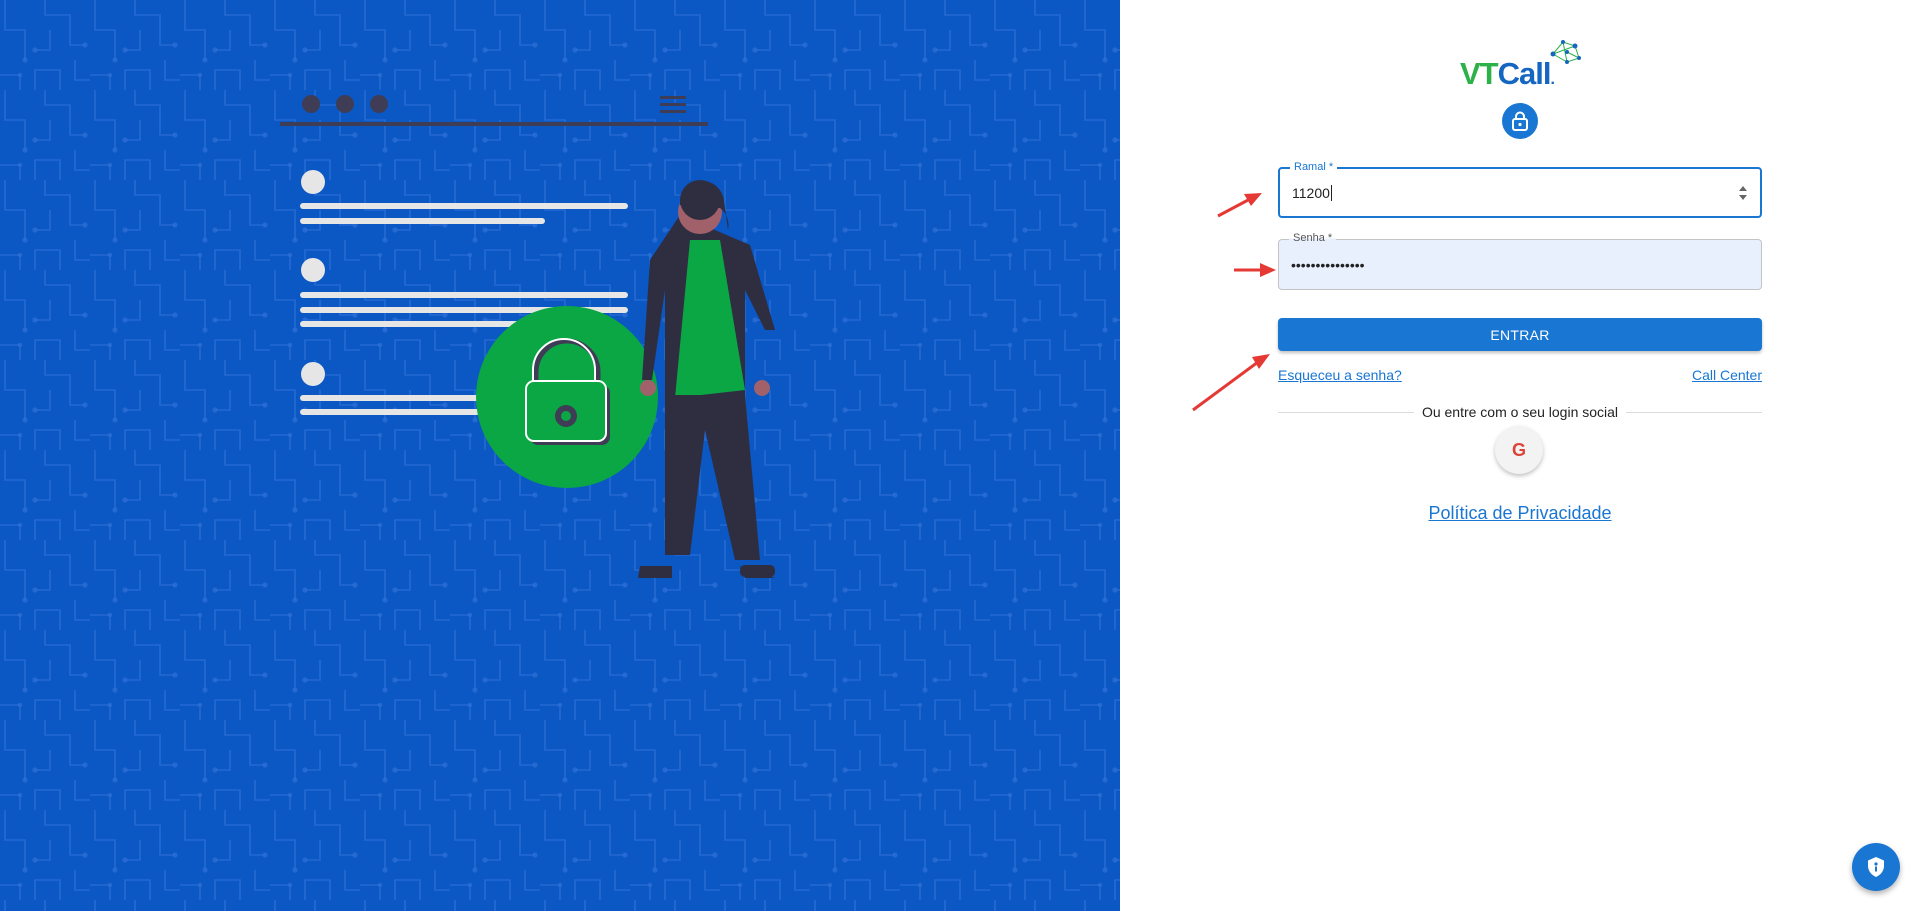  I want to click on ramal-value: 11200, so click(1312, 192).